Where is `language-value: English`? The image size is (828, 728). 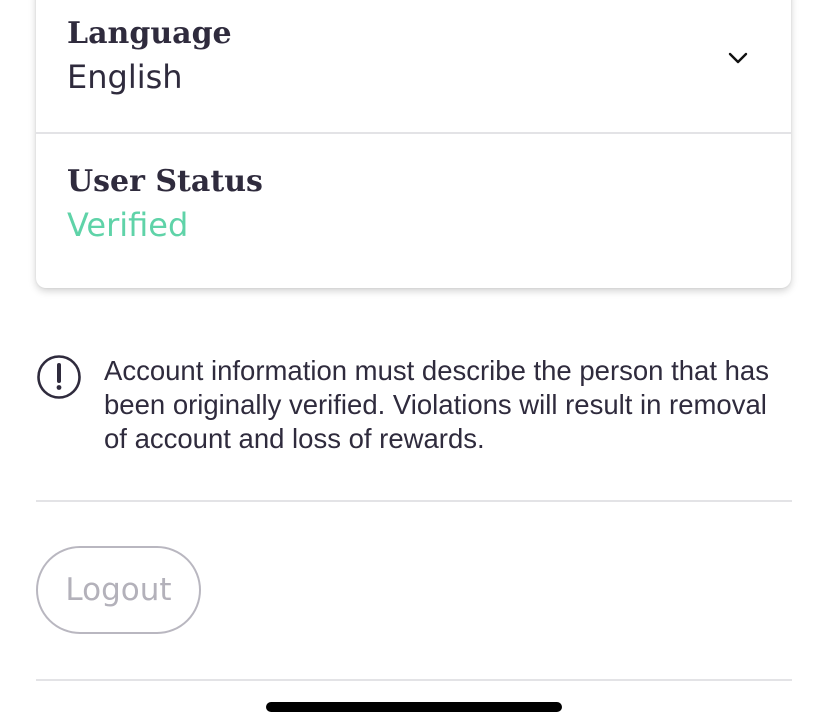 language-value: English is located at coordinates (125, 77).